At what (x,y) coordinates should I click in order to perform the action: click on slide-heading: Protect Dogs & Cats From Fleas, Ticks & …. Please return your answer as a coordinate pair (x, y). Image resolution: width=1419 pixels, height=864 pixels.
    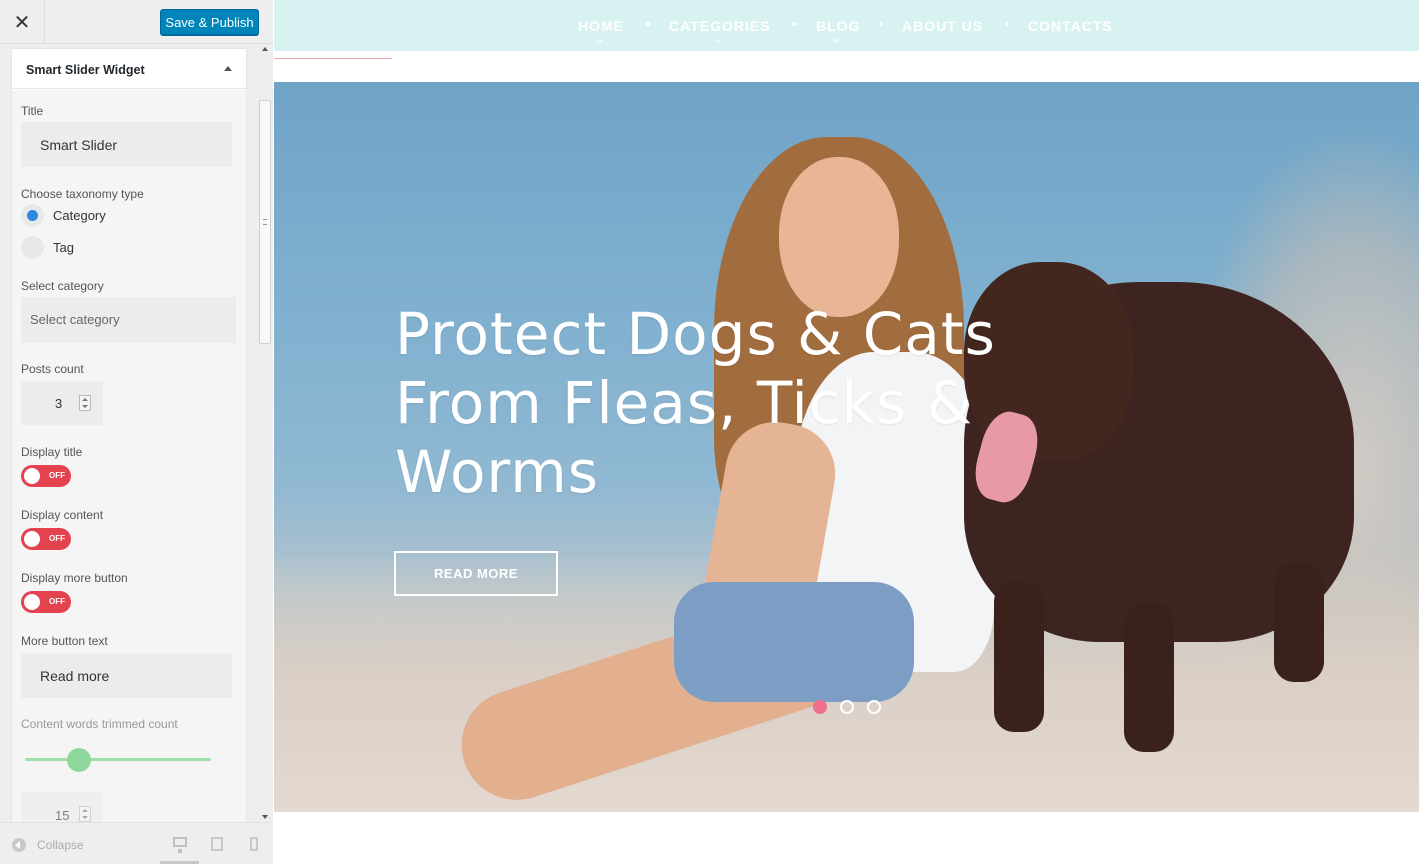
    Looking at the image, I should click on (695, 403).